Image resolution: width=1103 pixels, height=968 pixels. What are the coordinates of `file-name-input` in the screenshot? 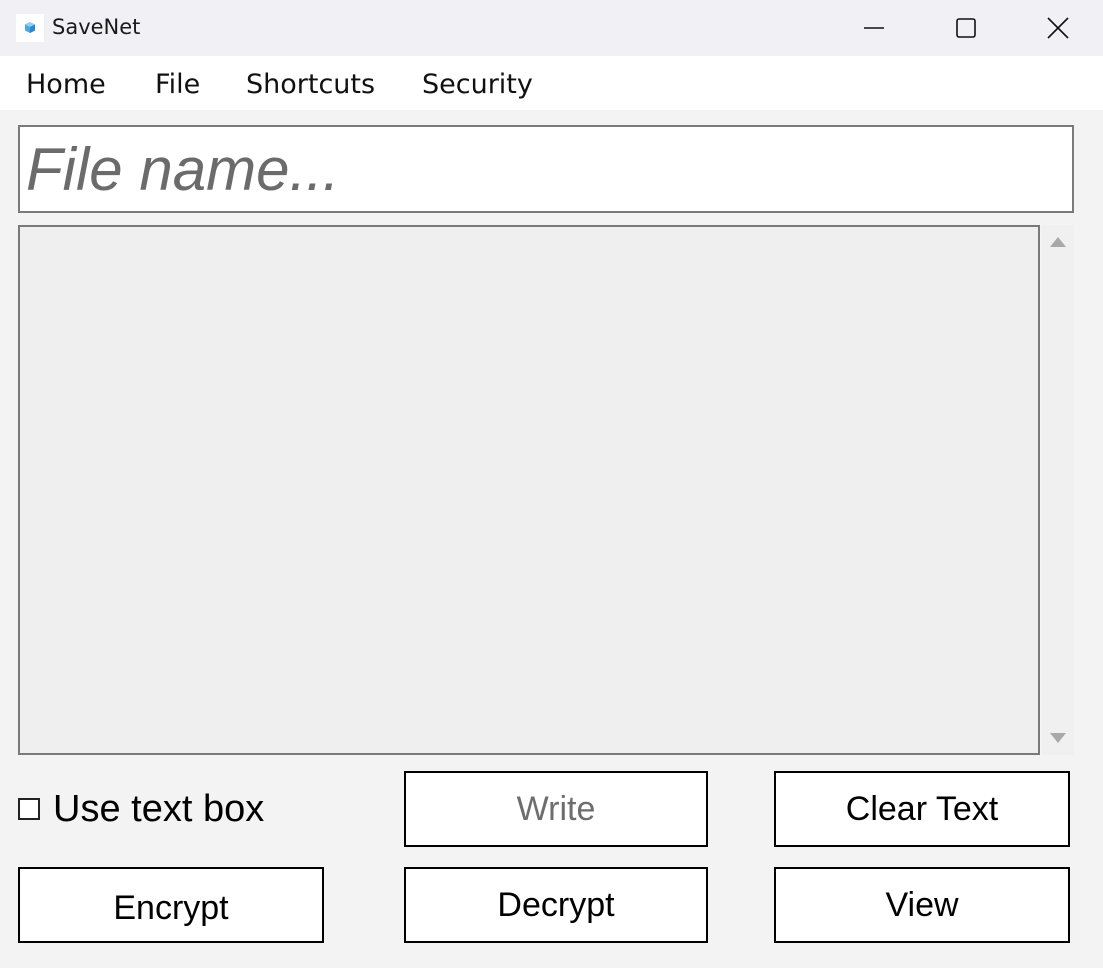 It's located at (546, 169).